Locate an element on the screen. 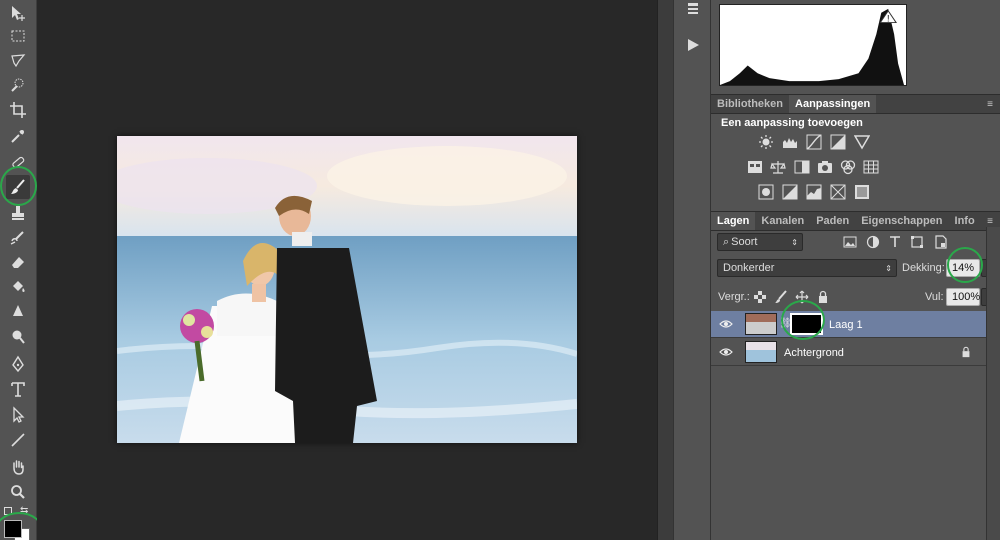 The image size is (1000, 540). photo-filter-icon is located at coordinates (825, 167).